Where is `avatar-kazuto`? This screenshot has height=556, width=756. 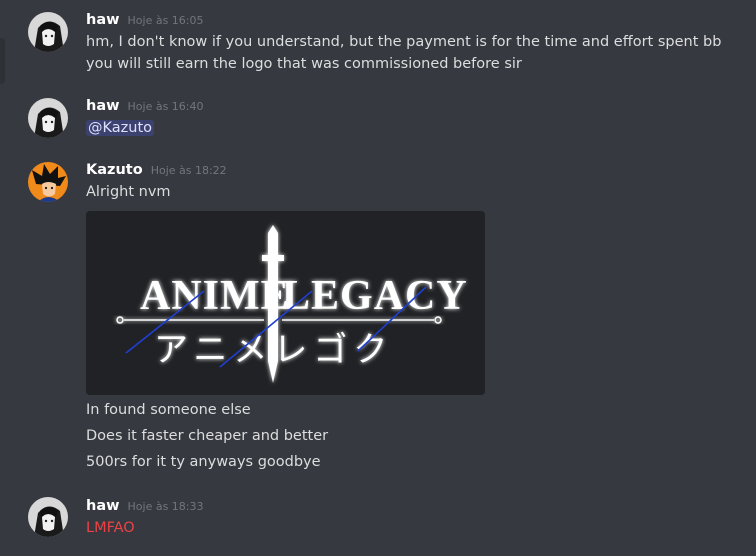
avatar-kazuto is located at coordinates (48, 182).